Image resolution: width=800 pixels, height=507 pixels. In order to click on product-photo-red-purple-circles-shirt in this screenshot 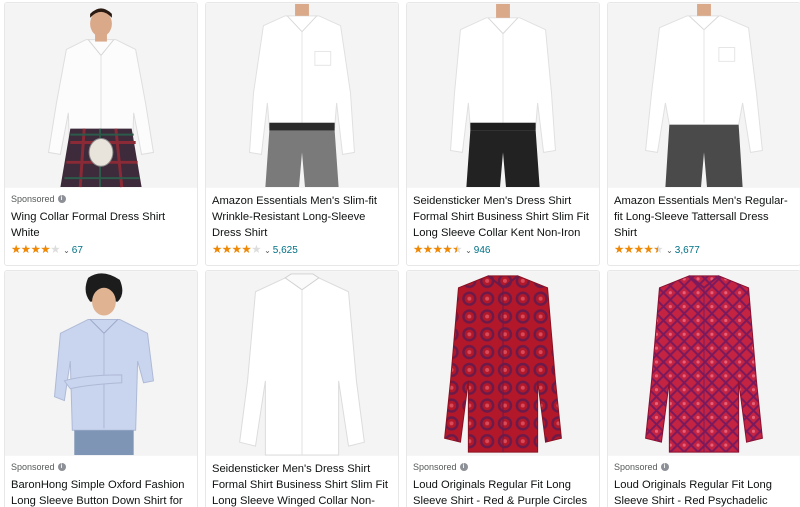, I will do `click(503, 363)`.